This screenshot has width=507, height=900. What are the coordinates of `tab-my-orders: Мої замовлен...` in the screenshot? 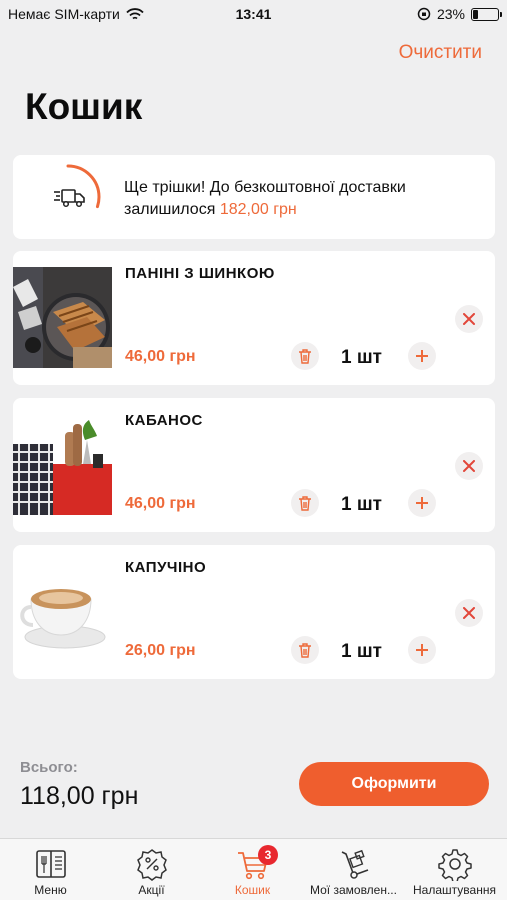 It's located at (353, 869).